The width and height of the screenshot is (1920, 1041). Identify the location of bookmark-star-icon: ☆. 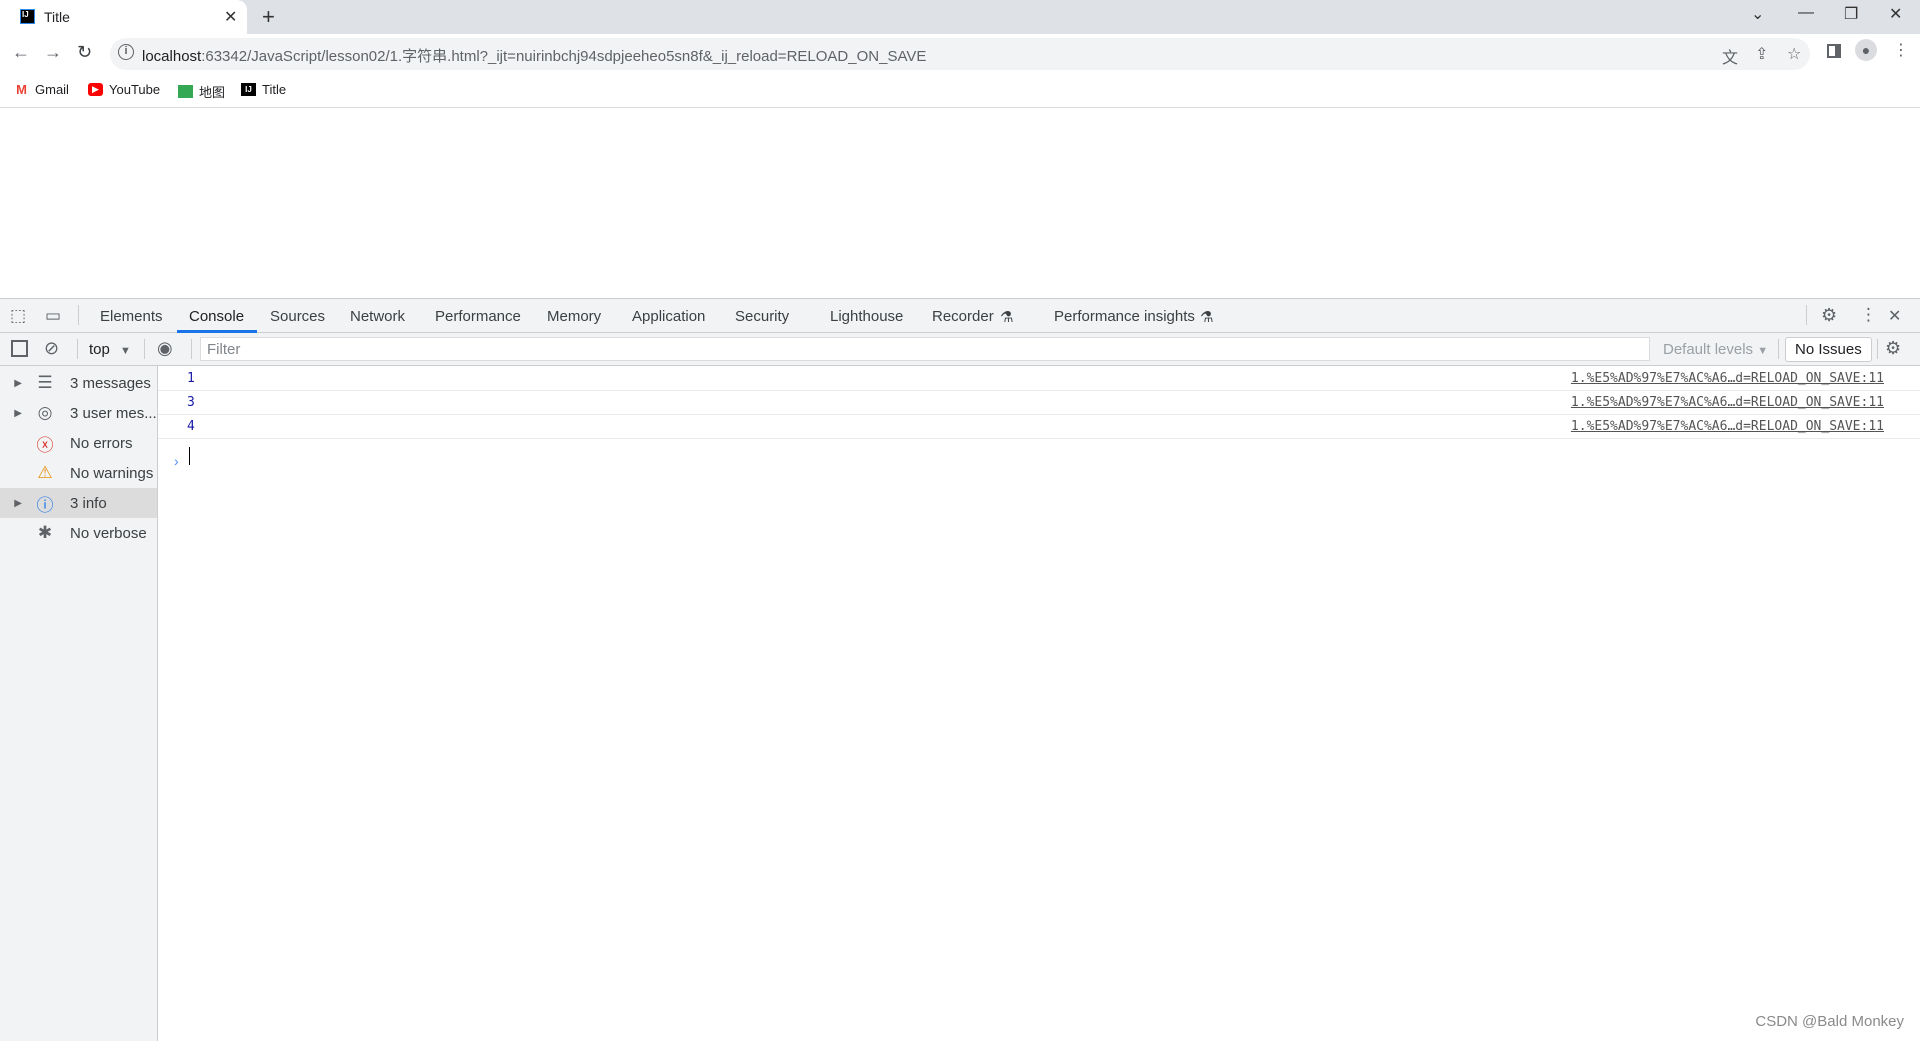
(1794, 54).